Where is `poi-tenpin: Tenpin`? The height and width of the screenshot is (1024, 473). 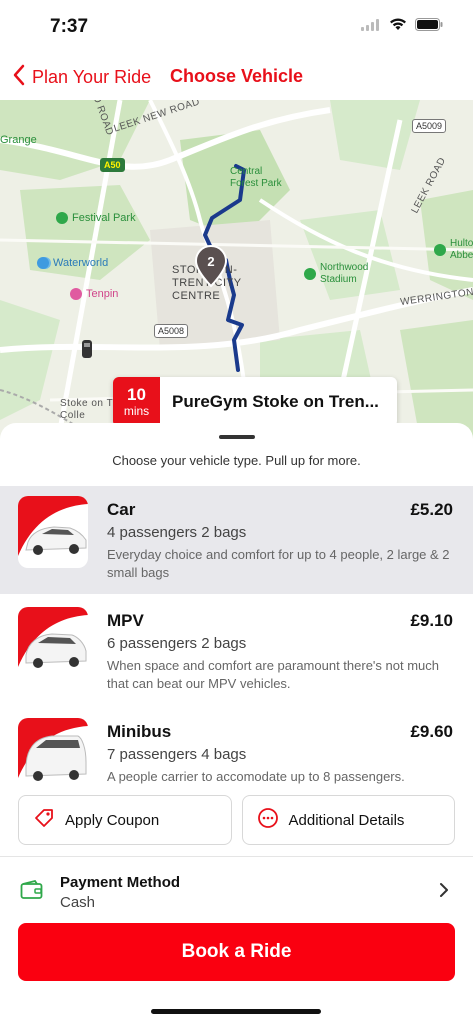
poi-tenpin: Tenpin is located at coordinates (94, 294).